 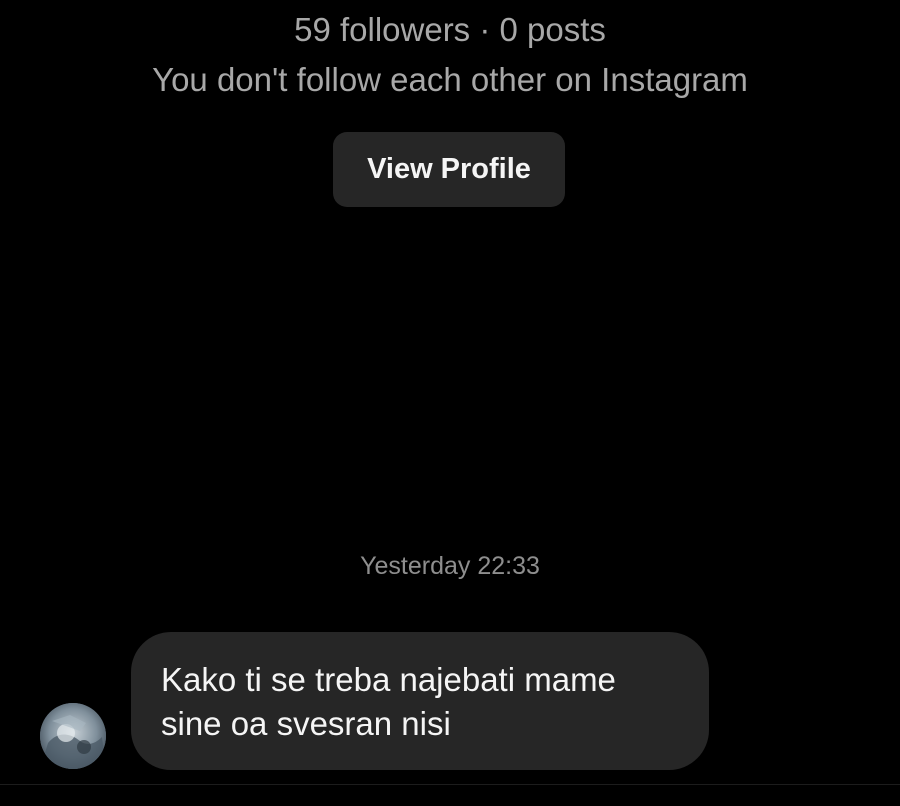 What do you see at coordinates (450, 784) in the screenshot?
I see `composer-divider` at bounding box center [450, 784].